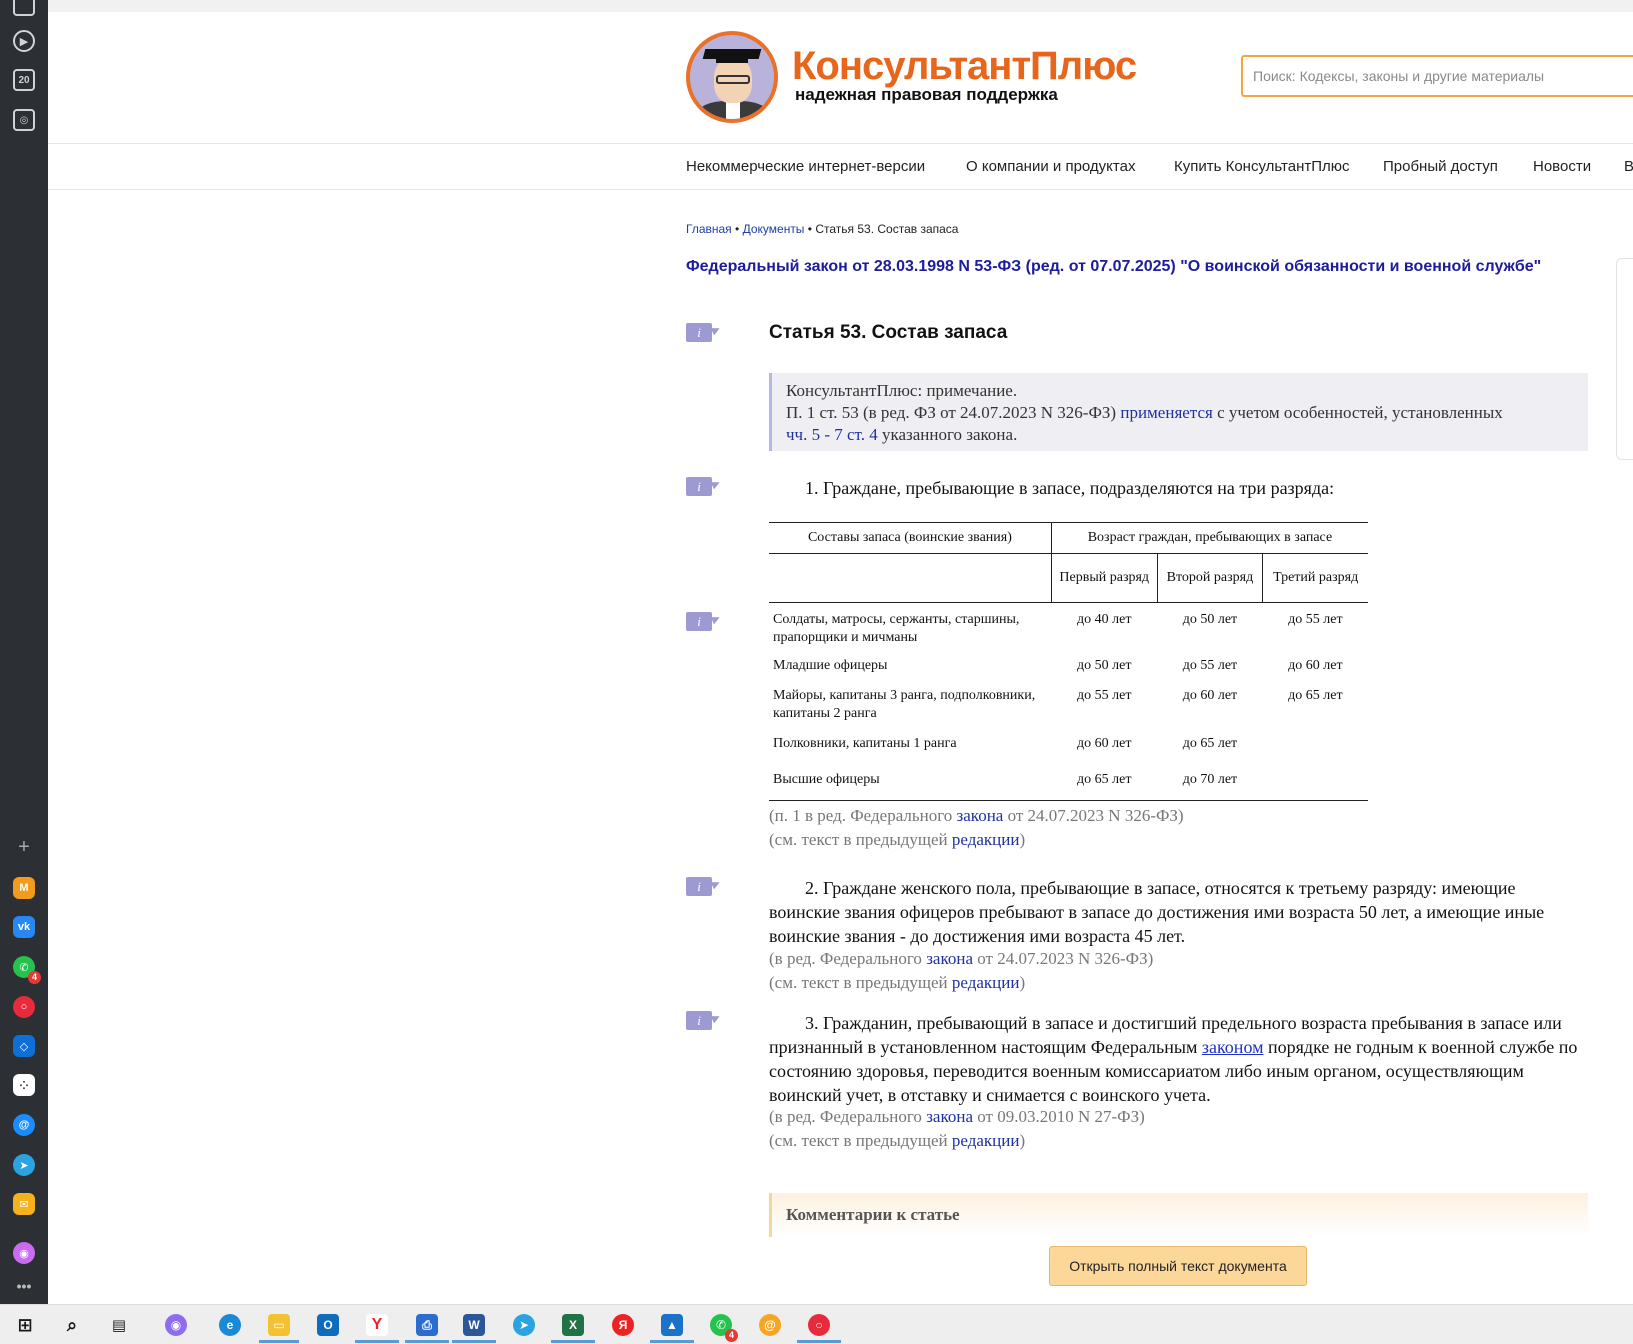 The width and height of the screenshot is (1633, 1344). I want to click on row-name: Полковники, капитаны 1 ранга, so click(865, 743).